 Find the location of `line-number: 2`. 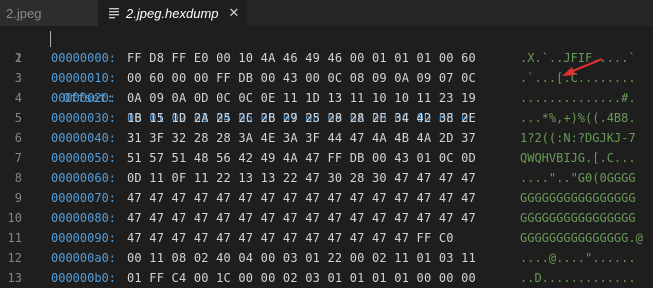

line-number: 2 is located at coordinates (18, 58).